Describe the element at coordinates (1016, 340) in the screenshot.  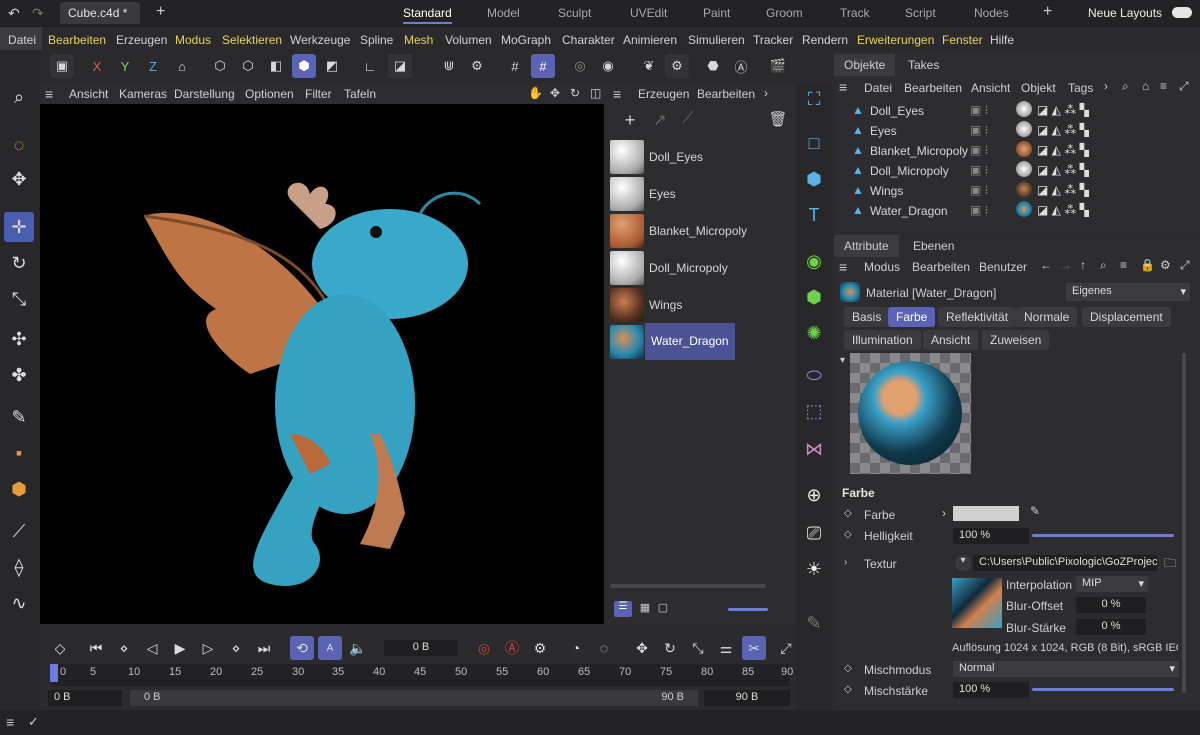
I see `chip-zuweisen: Zuweisen` at that location.